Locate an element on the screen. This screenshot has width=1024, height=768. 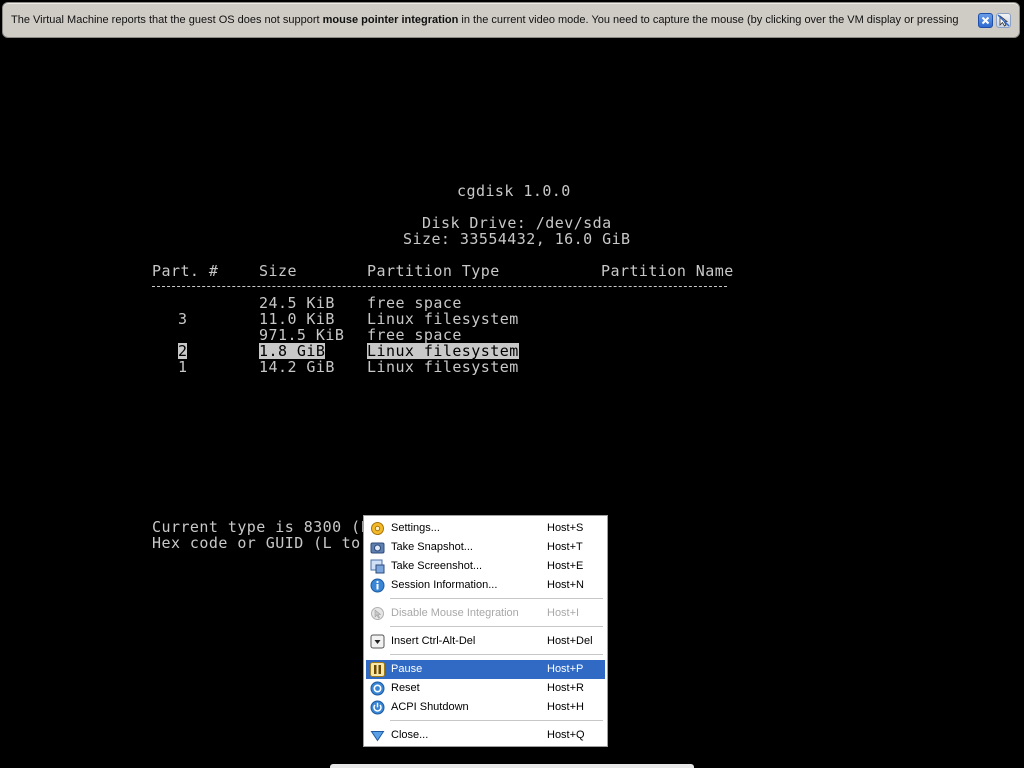
current-type-line: Current type is 8300 (Li is located at coordinates (266, 527).